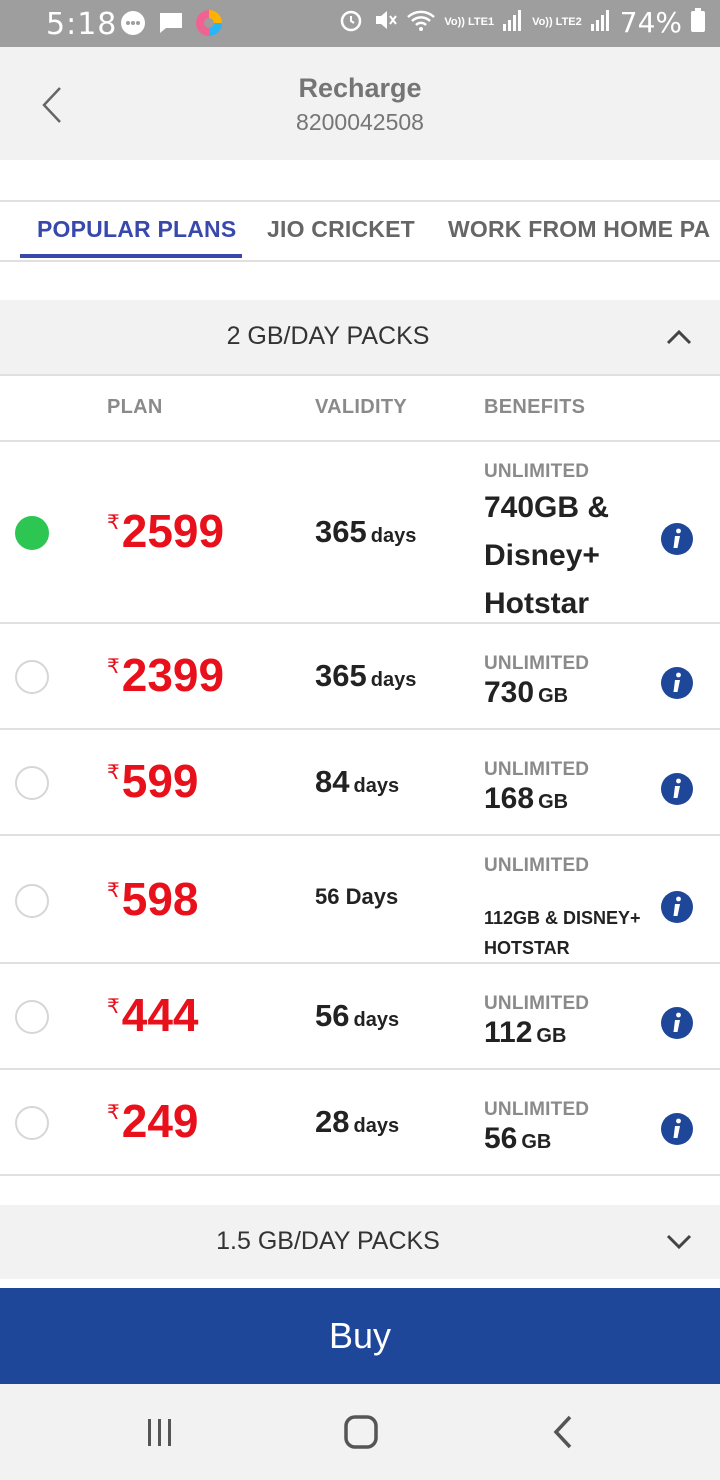  I want to click on recent-apps-icon, so click(159, 1432).